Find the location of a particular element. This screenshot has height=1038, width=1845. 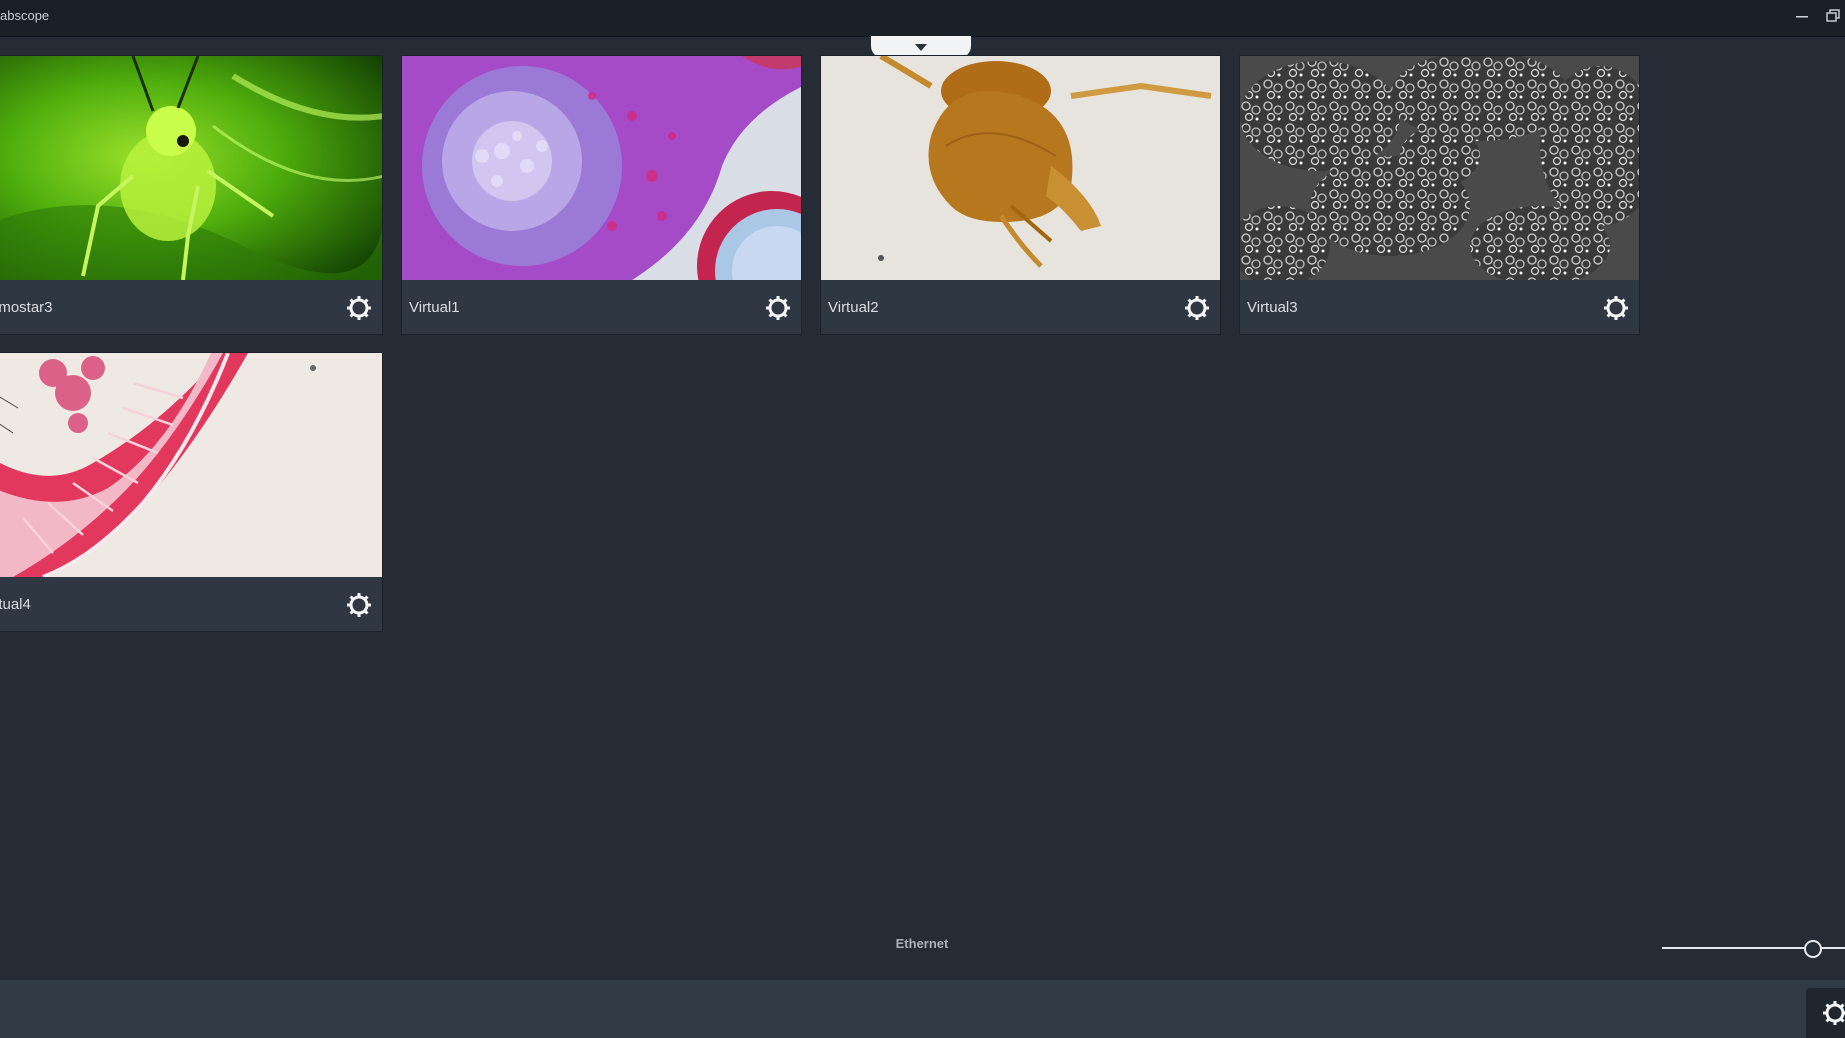

card-label: Virtual3 is located at coordinates (1272, 307).